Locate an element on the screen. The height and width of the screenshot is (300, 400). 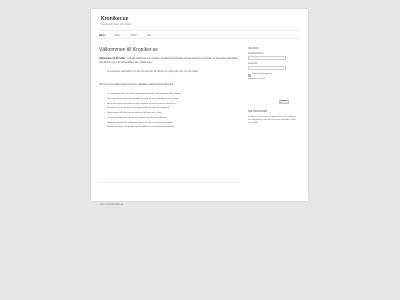
remember-me-row: Kom ihåg inloggning is located at coordinates (273, 75).